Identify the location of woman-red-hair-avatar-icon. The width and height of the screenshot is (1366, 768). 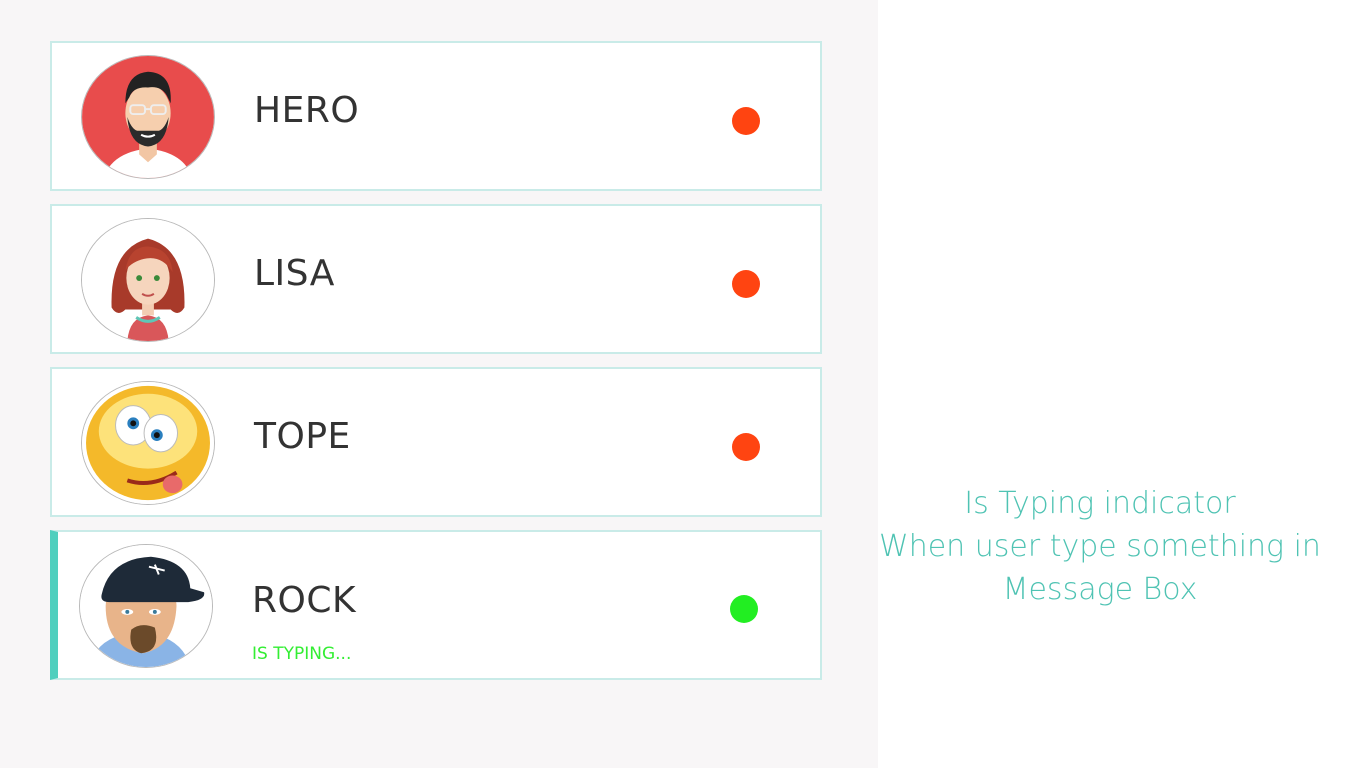
(148, 280).